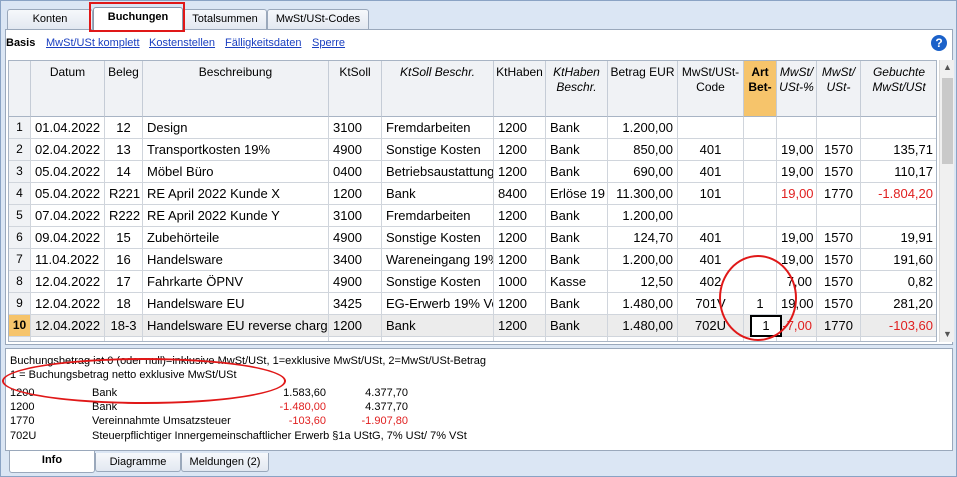 This screenshot has height=477, width=957. Describe the element at coordinates (236, 150) in the screenshot. I see `cell-beschreibung: Transportkosten 19%` at that location.